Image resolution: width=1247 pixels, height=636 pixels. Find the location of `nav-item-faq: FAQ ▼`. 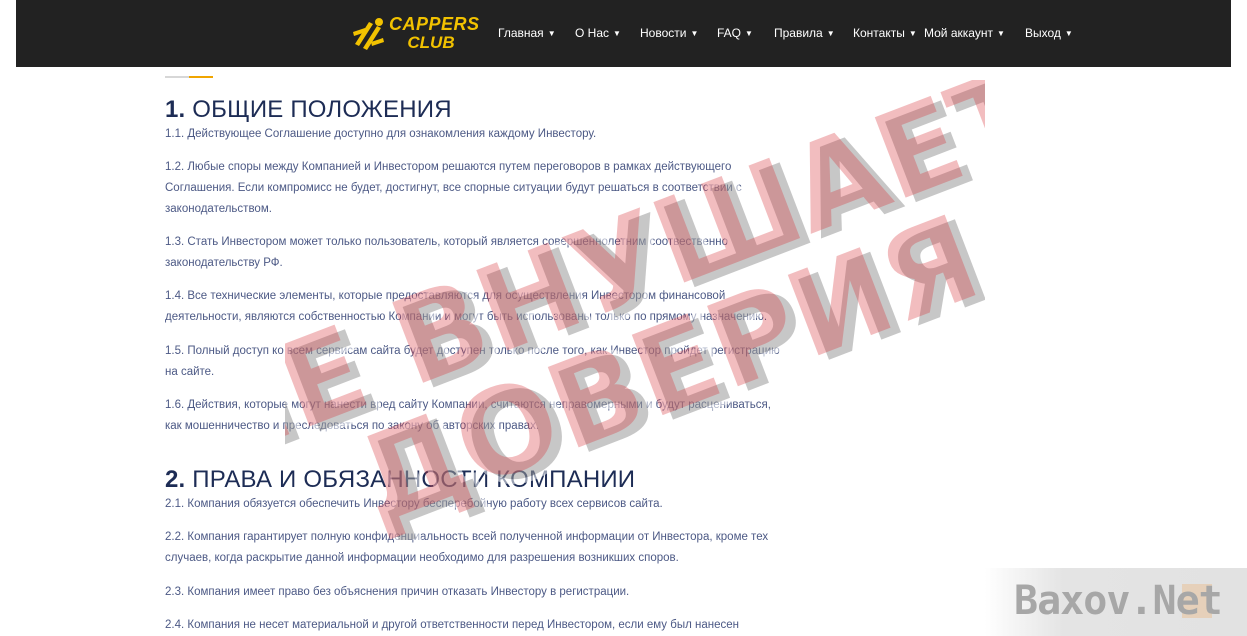

nav-item-faq: FAQ ▼ is located at coordinates (735, 33).